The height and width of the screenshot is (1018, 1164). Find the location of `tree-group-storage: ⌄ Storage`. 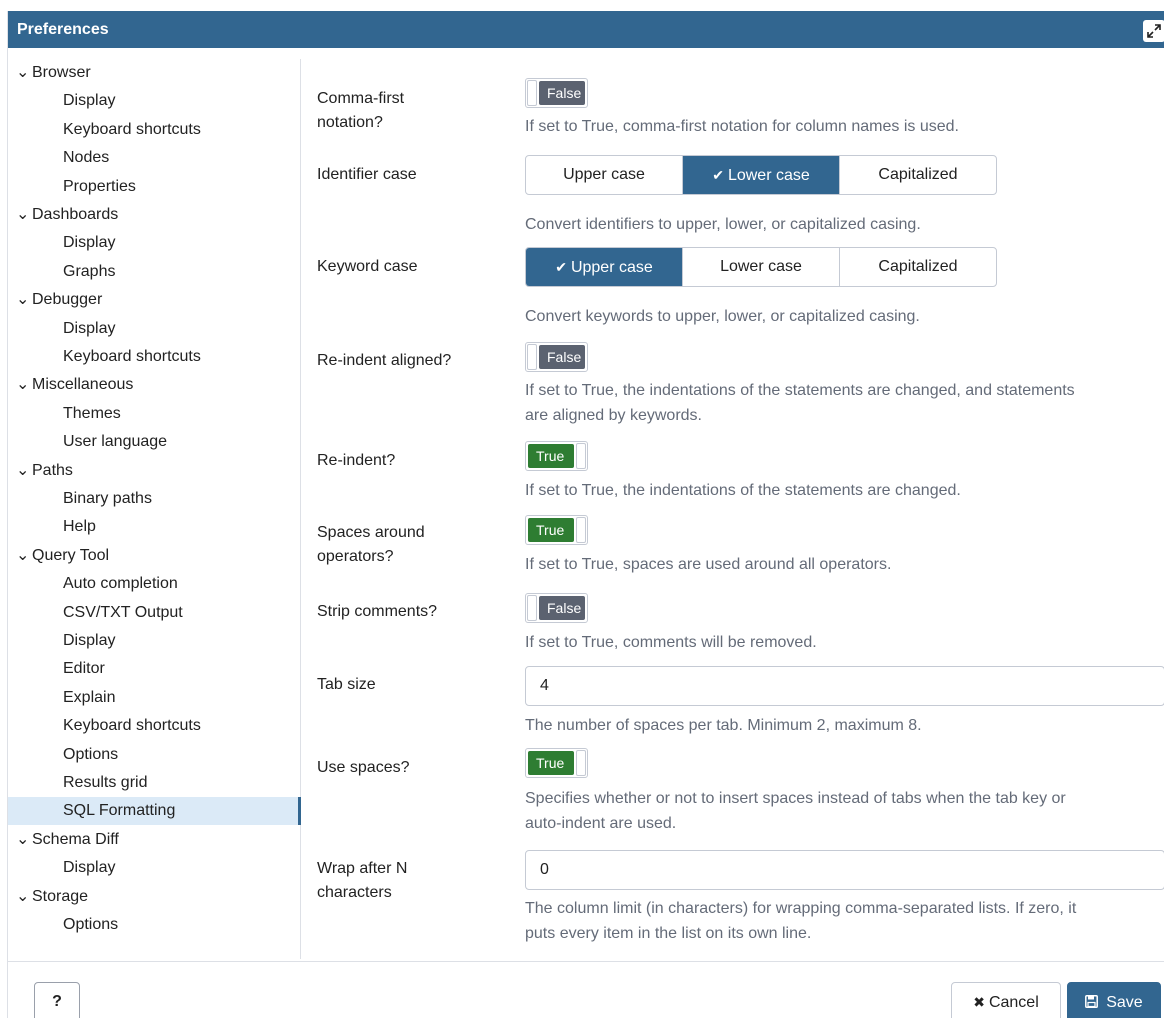

tree-group-storage: ⌄ Storage is located at coordinates (154, 897).